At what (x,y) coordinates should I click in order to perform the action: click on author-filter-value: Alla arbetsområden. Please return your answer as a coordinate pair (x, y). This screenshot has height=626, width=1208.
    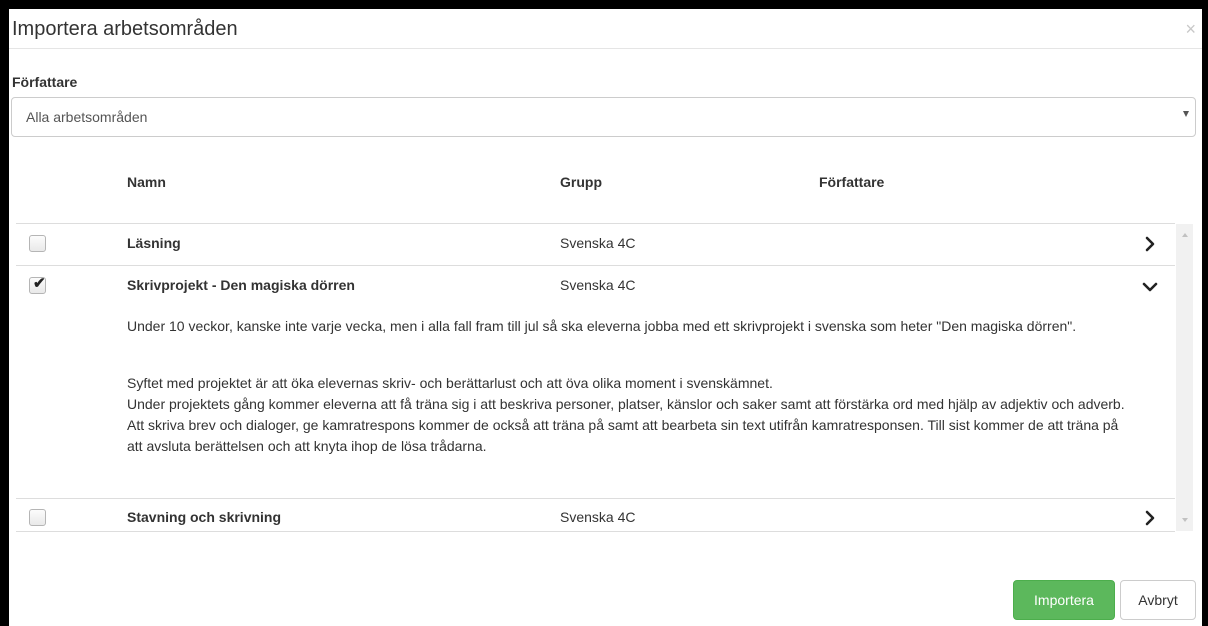
    Looking at the image, I should click on (87, 117).